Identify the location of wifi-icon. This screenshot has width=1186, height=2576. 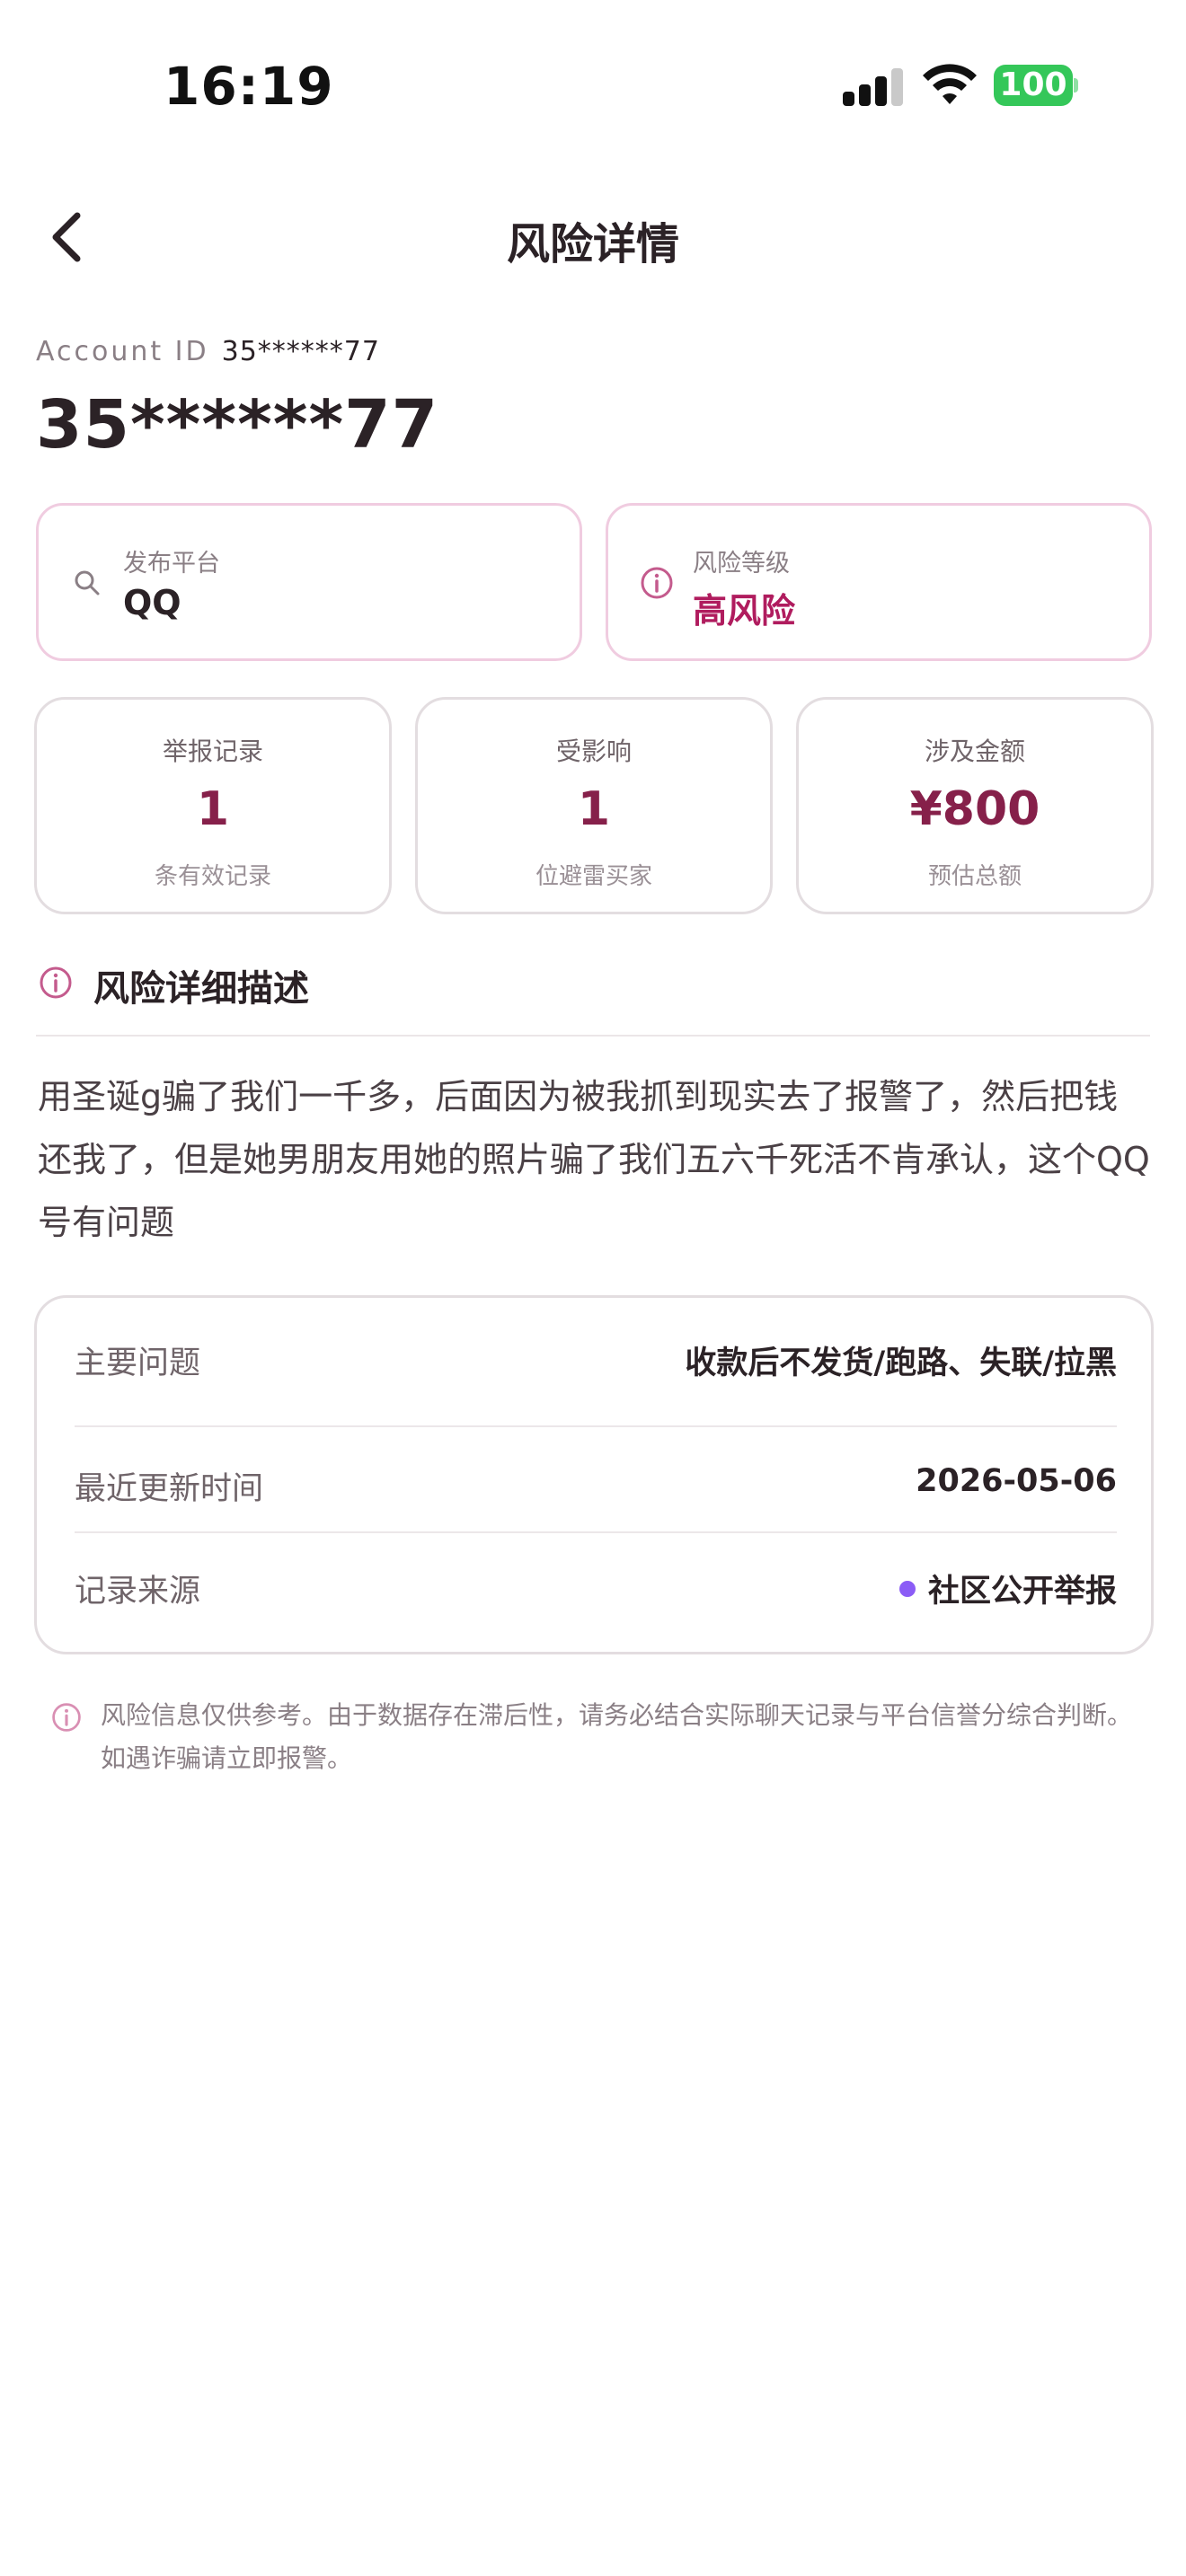
(950, 84).